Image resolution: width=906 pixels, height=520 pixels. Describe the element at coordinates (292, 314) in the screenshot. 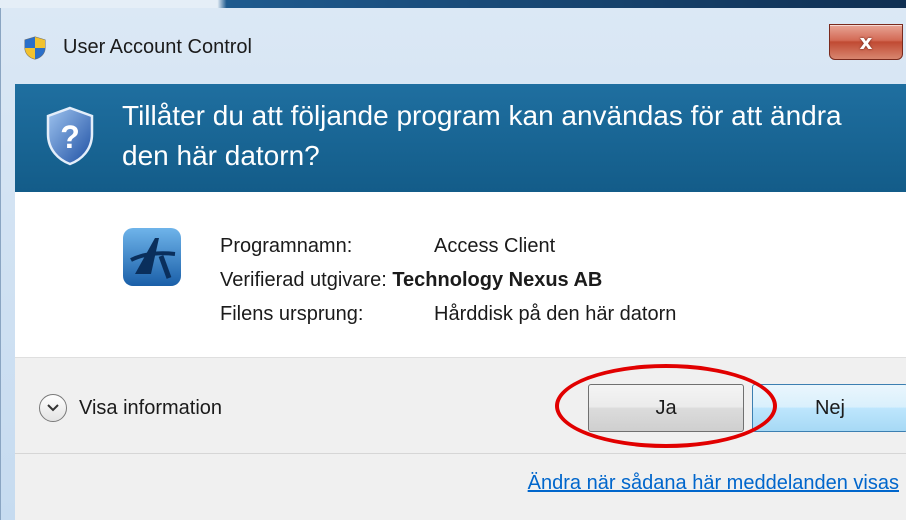

I see `origin-label: Filens ursprung:` at that location.